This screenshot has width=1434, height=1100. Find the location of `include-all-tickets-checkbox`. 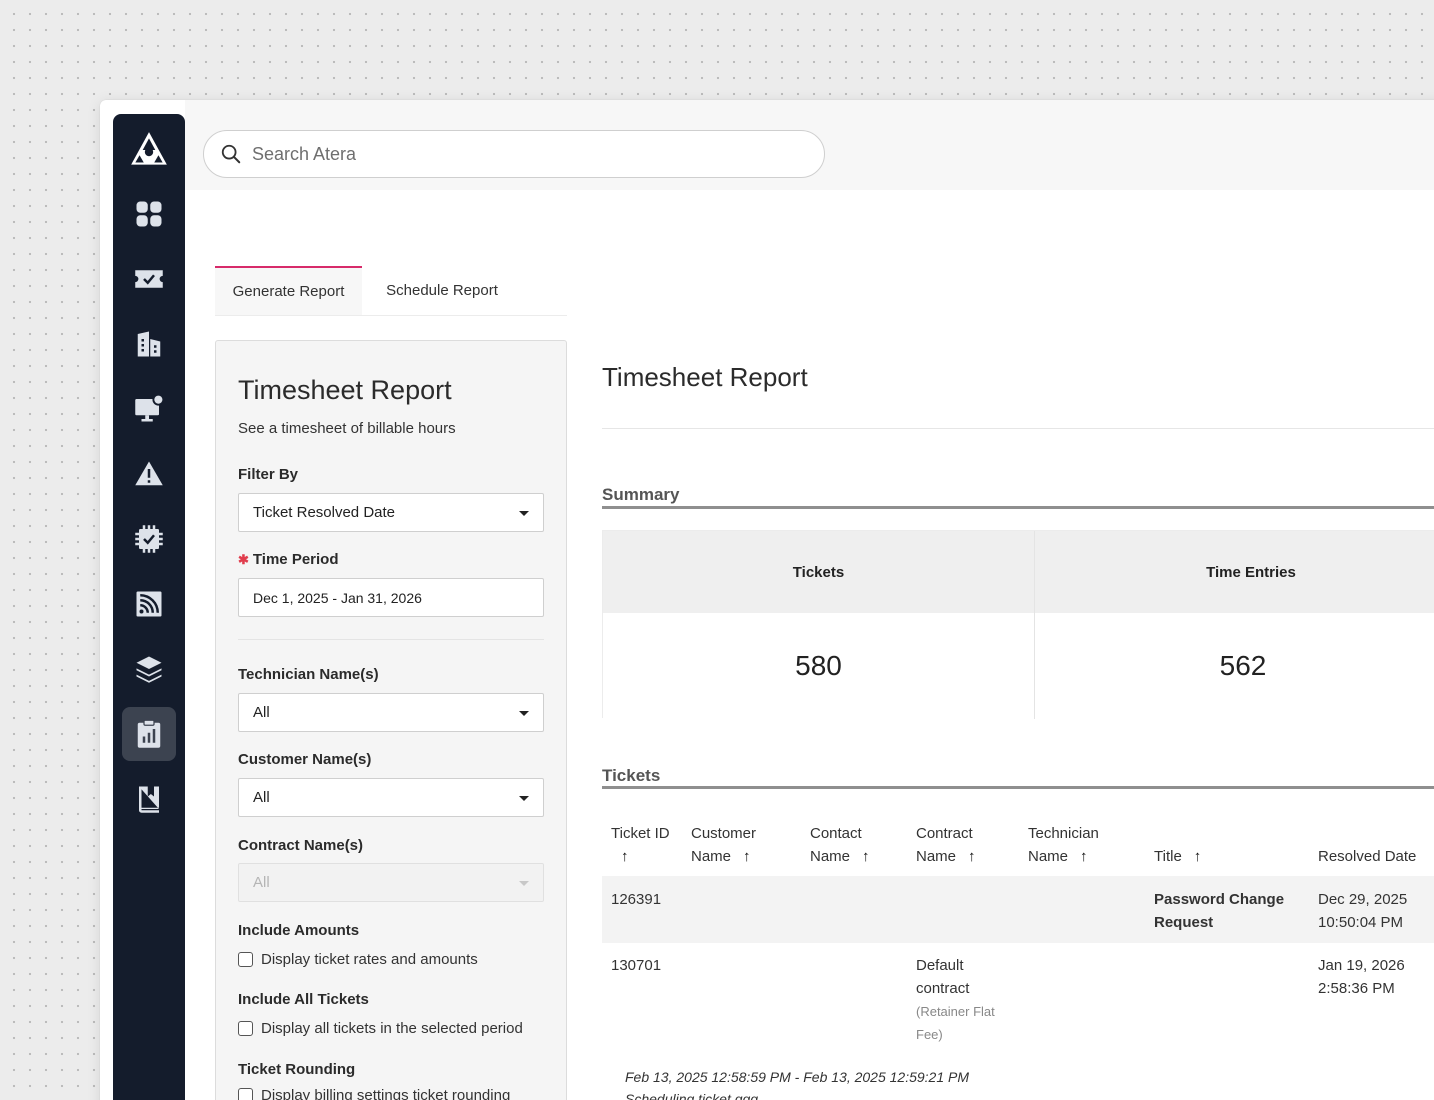

include-all-tickets-checkbox is located at coordinates (245, 1028).